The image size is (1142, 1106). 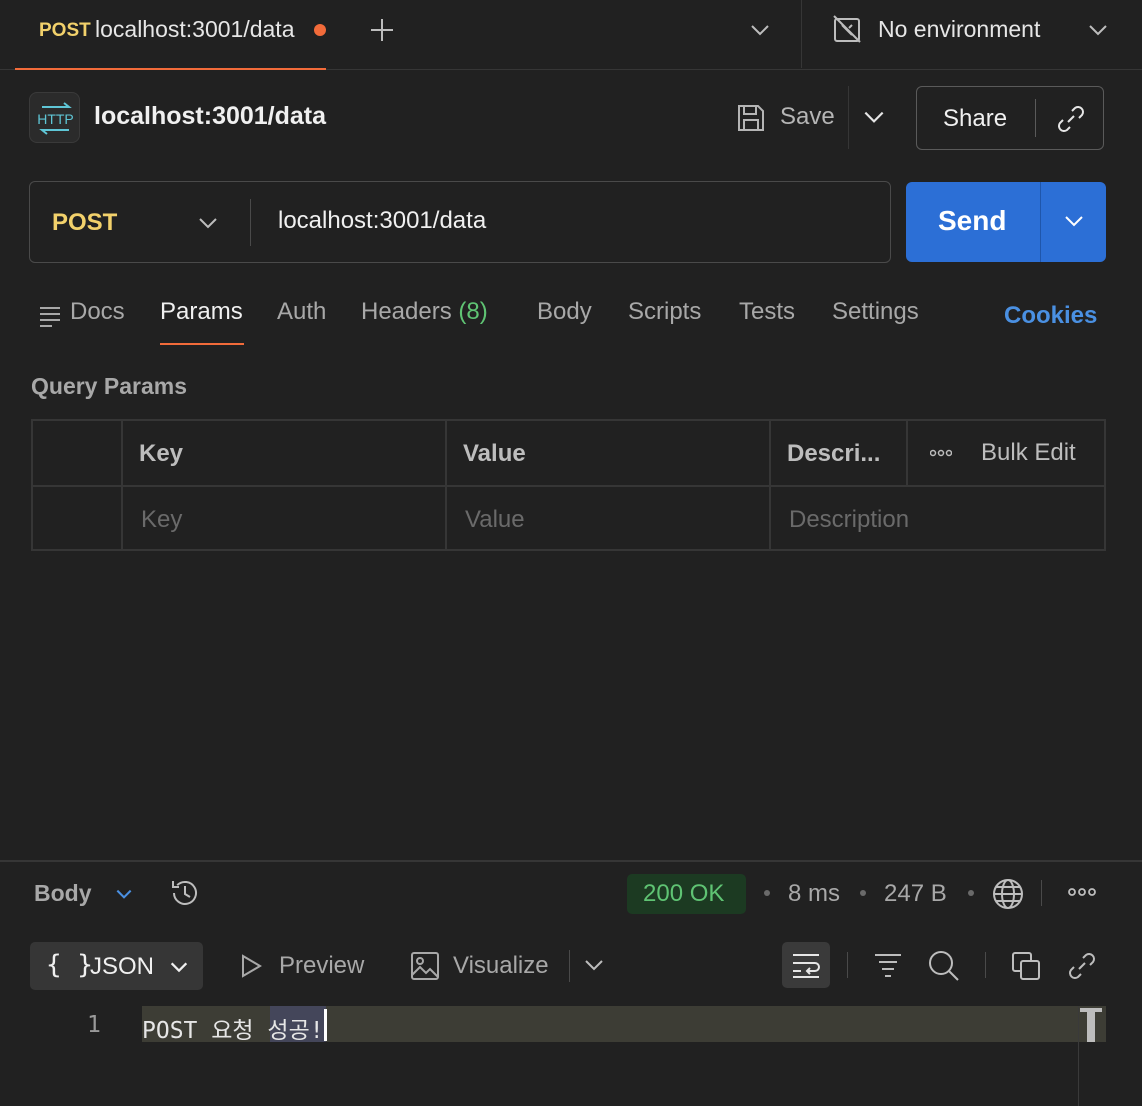 What do you see at coordinates (201, 312) in the screenshot?
I see `tab-params: Params` at bounding box center [201, 312].